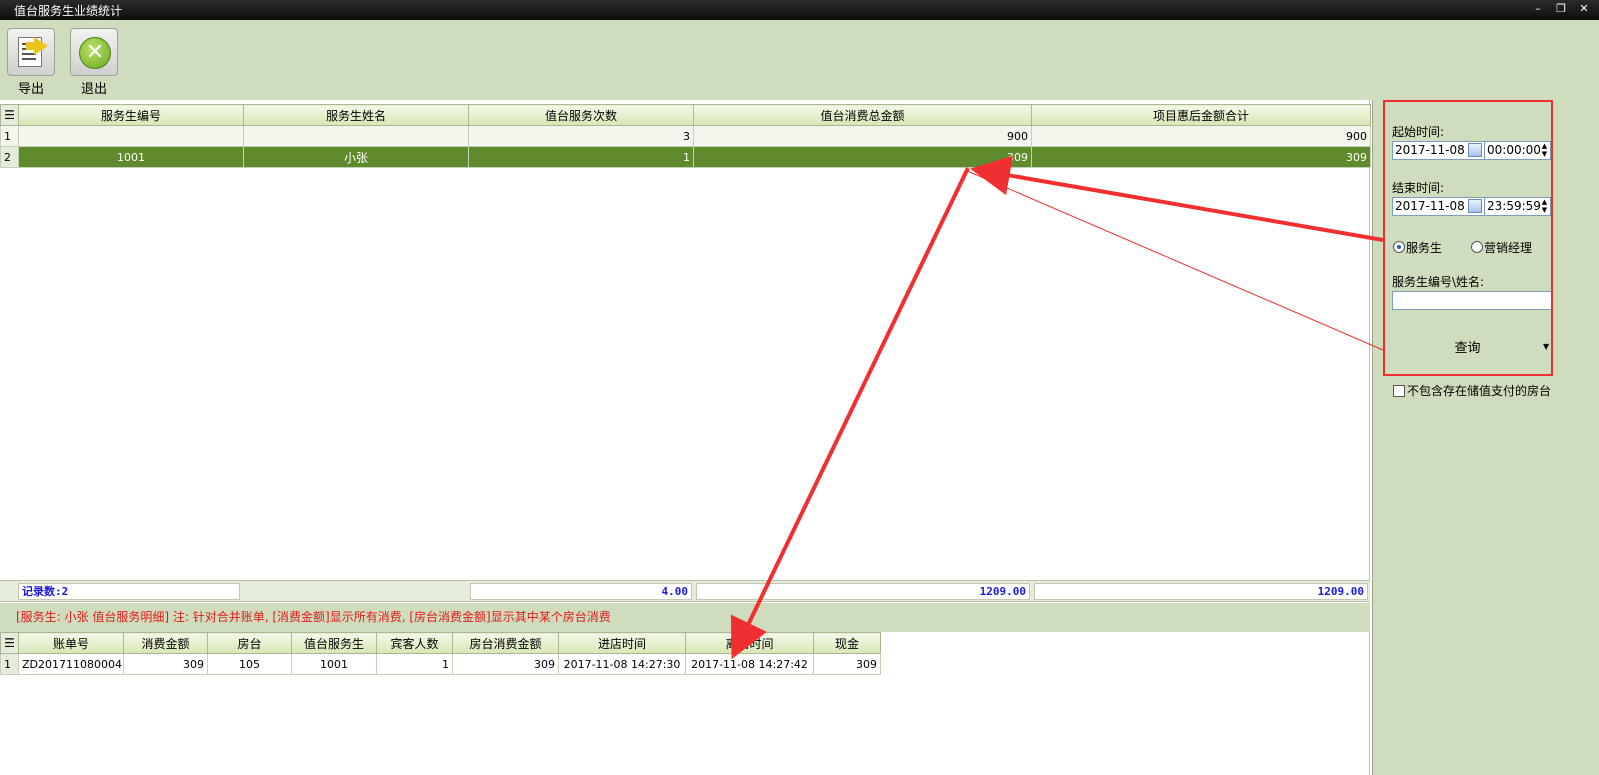 The height and width of the screenshot is (775, 1599). I want to click on table-row: 1 3 900 900, so click(685, 136).